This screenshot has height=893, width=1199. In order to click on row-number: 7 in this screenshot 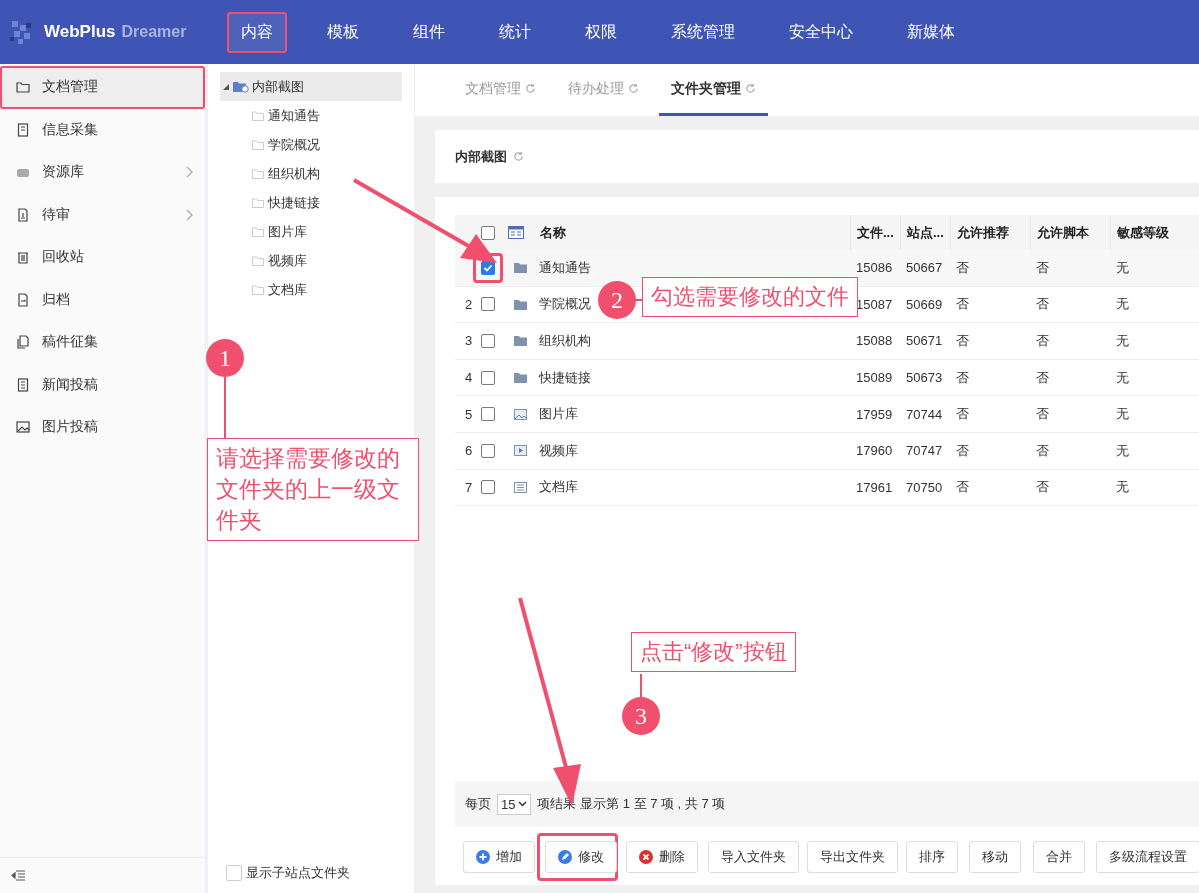, I will do `click(469, 487)`.